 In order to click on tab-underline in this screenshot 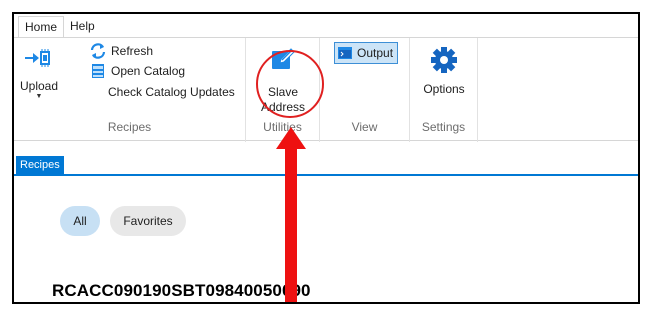, I will do `click(326, 175)`.